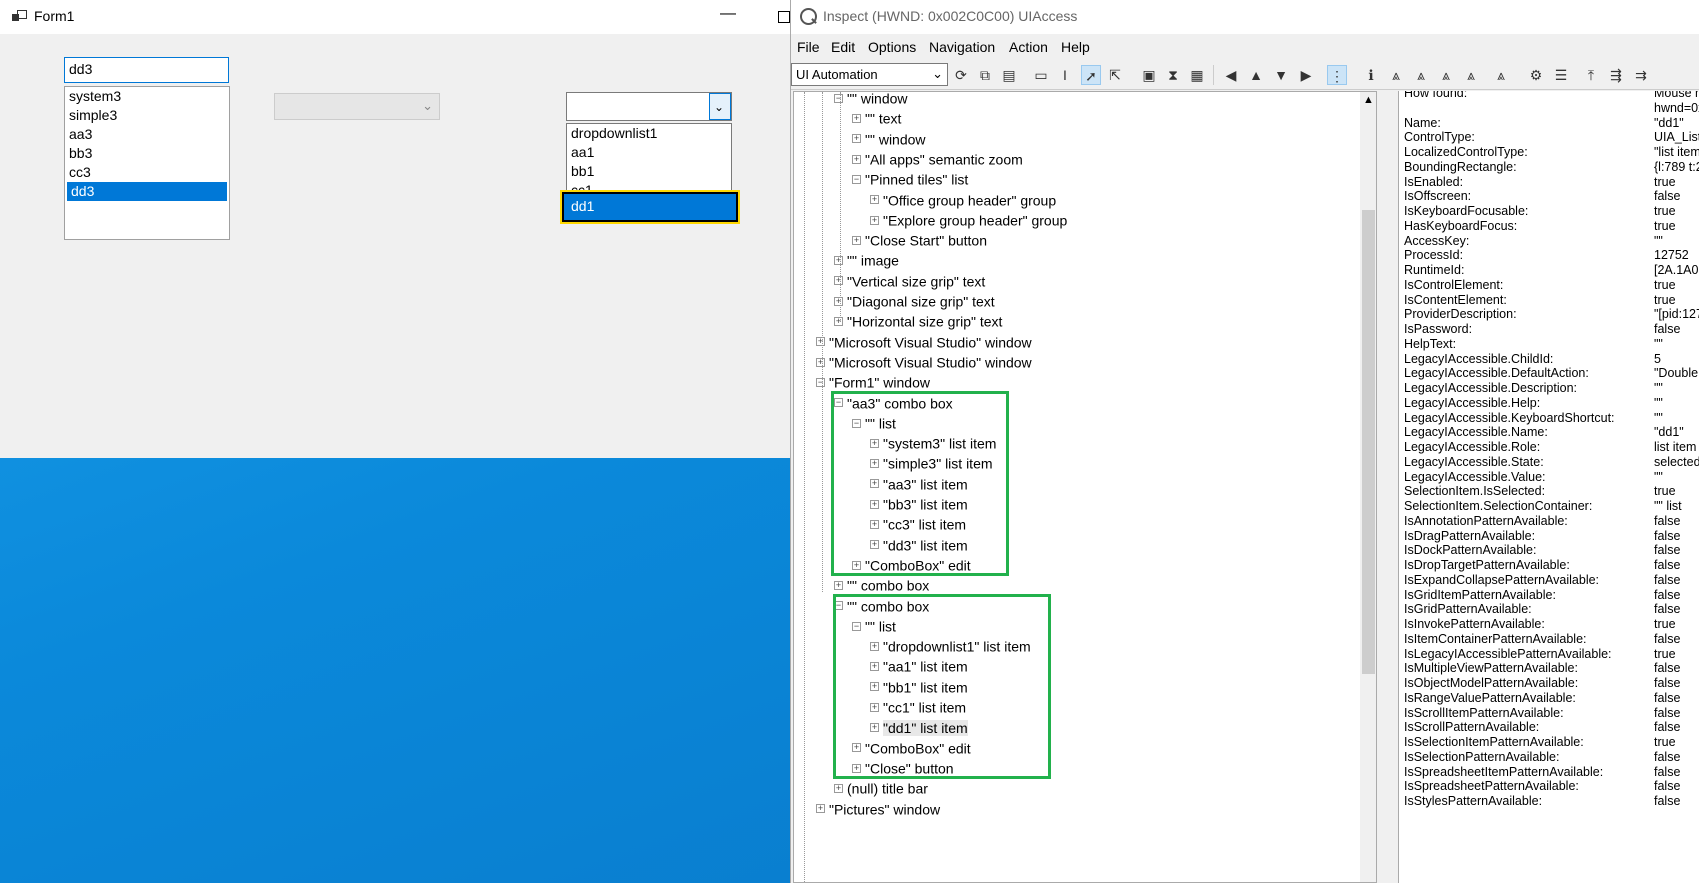 This screenshot has width=1699, height=883. What do you see at coordinates (878, 808) in the screenshot?
I see `tree-node: + "Pictures" window` at bounding box center [878, 808].